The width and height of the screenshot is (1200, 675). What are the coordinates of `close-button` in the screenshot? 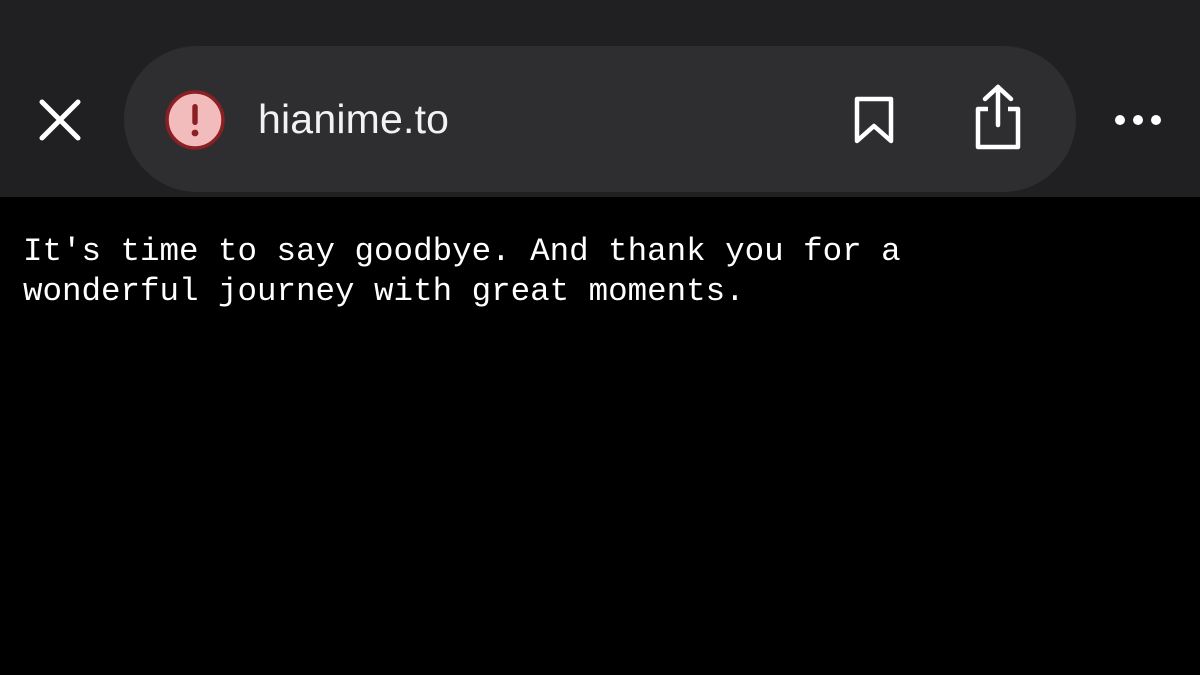 It's located at (60, 120).